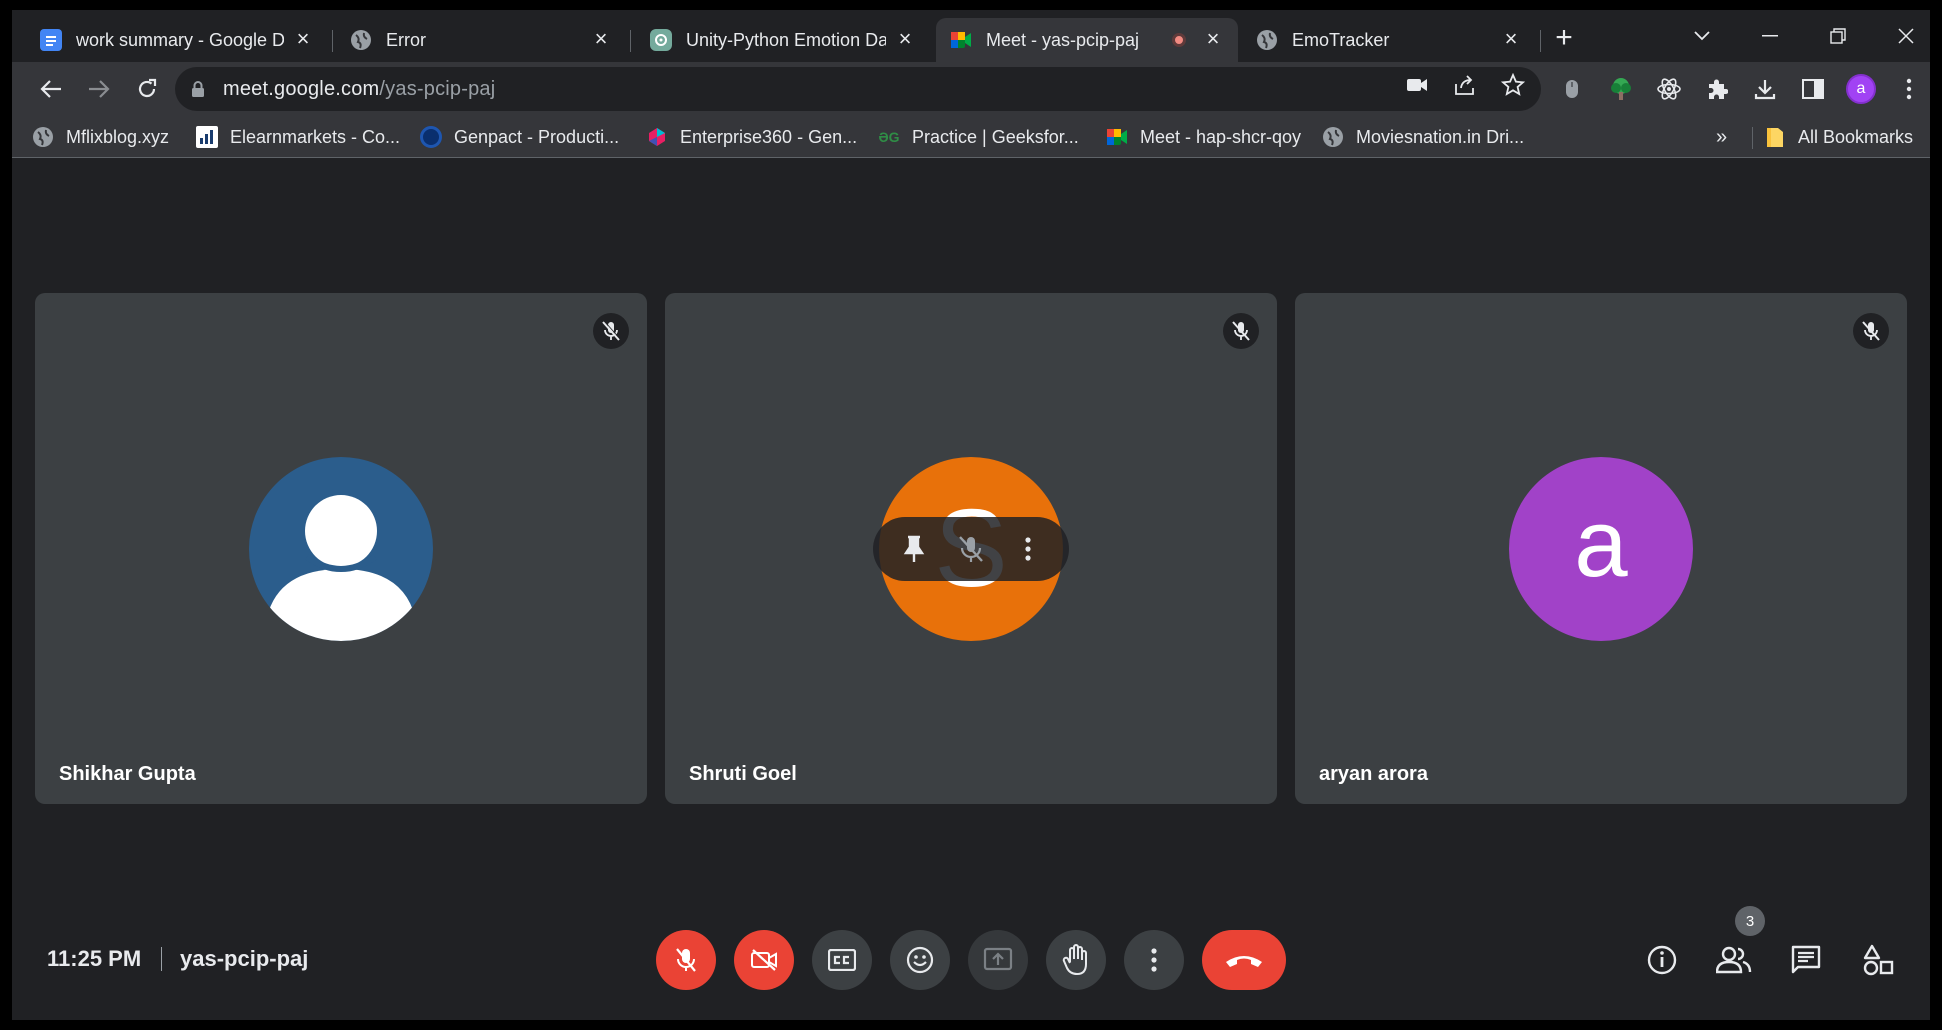 The height and width of the screenshot is (1030, 1942). What do you see at coordinates (1838, 137) in the screenshot?
I see `all-bookmarks-button: All Bookmarks` at bounding box center [1838, 137].